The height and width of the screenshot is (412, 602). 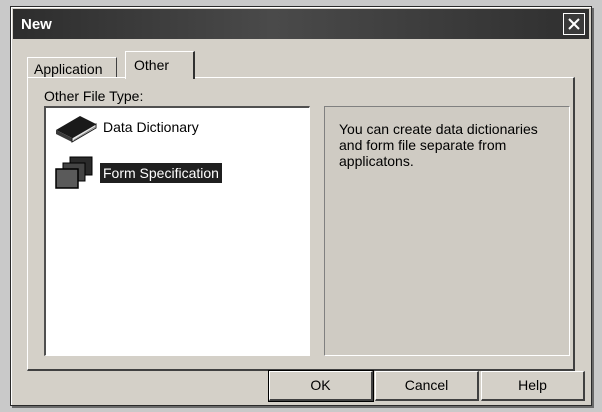 What do you see at coordinates (160, 65) in the screenshot?
I see `tab-other: Other` at bounding box center [160, 65].